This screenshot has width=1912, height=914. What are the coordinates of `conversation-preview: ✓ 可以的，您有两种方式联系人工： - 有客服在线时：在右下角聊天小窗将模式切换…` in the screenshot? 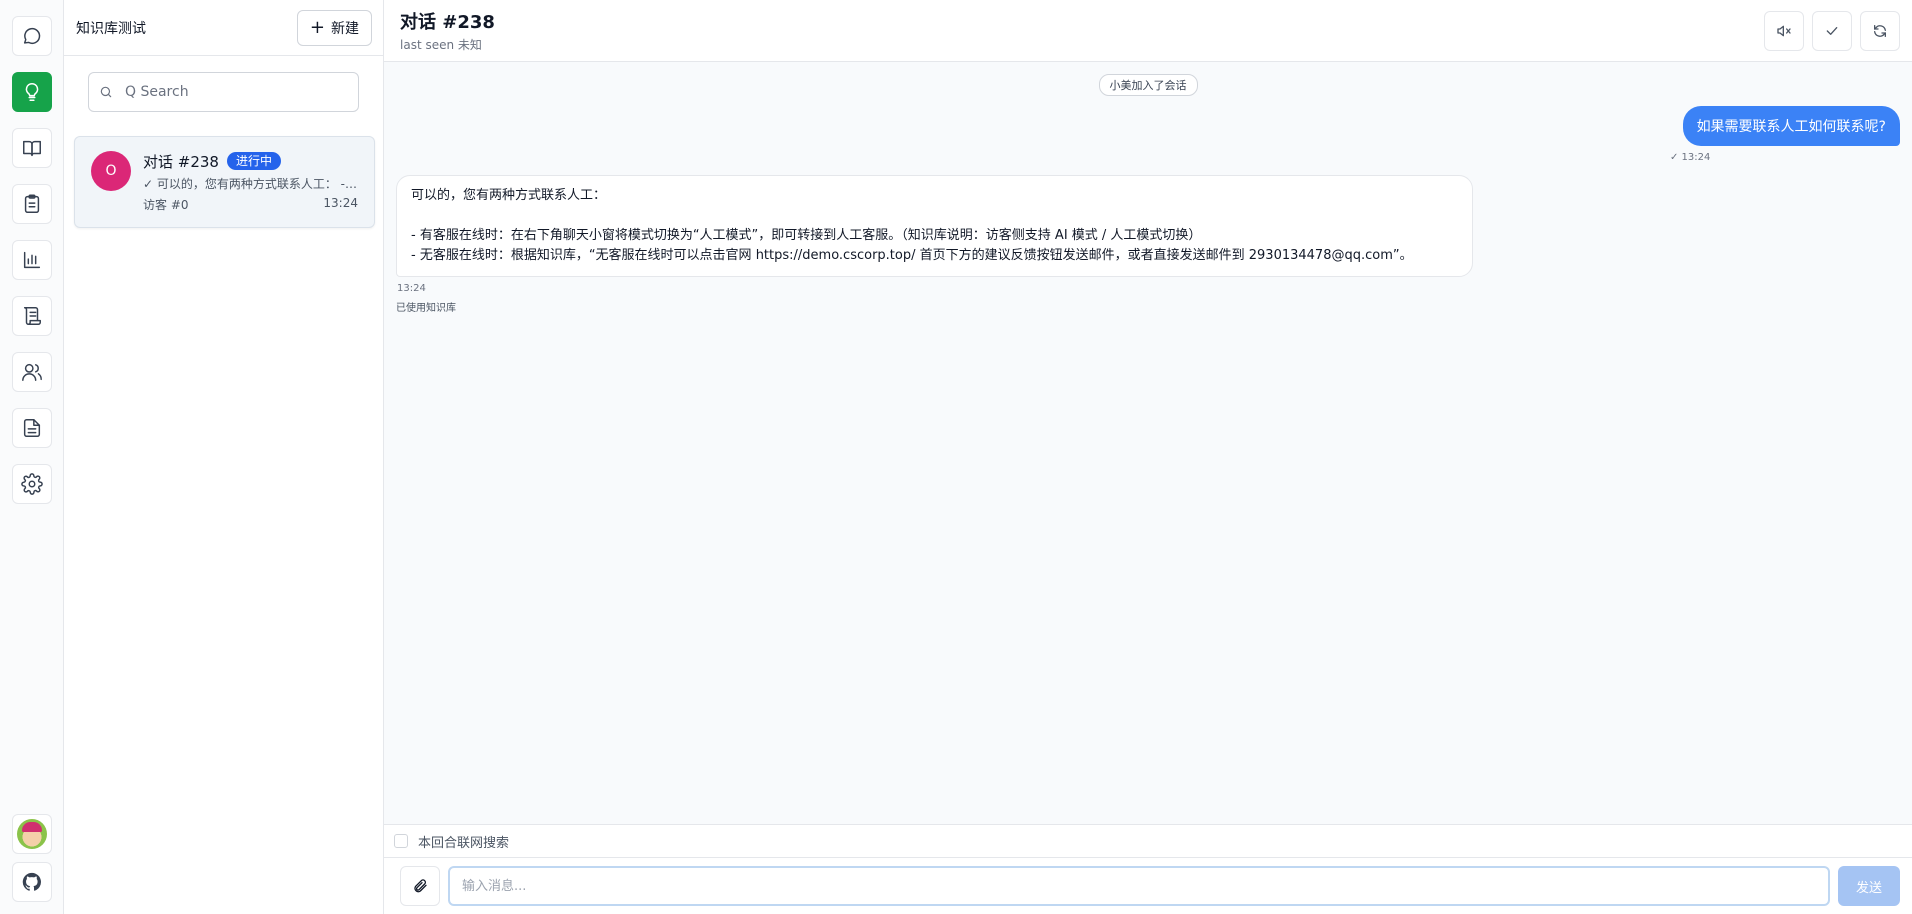 It's located at (250, 184).